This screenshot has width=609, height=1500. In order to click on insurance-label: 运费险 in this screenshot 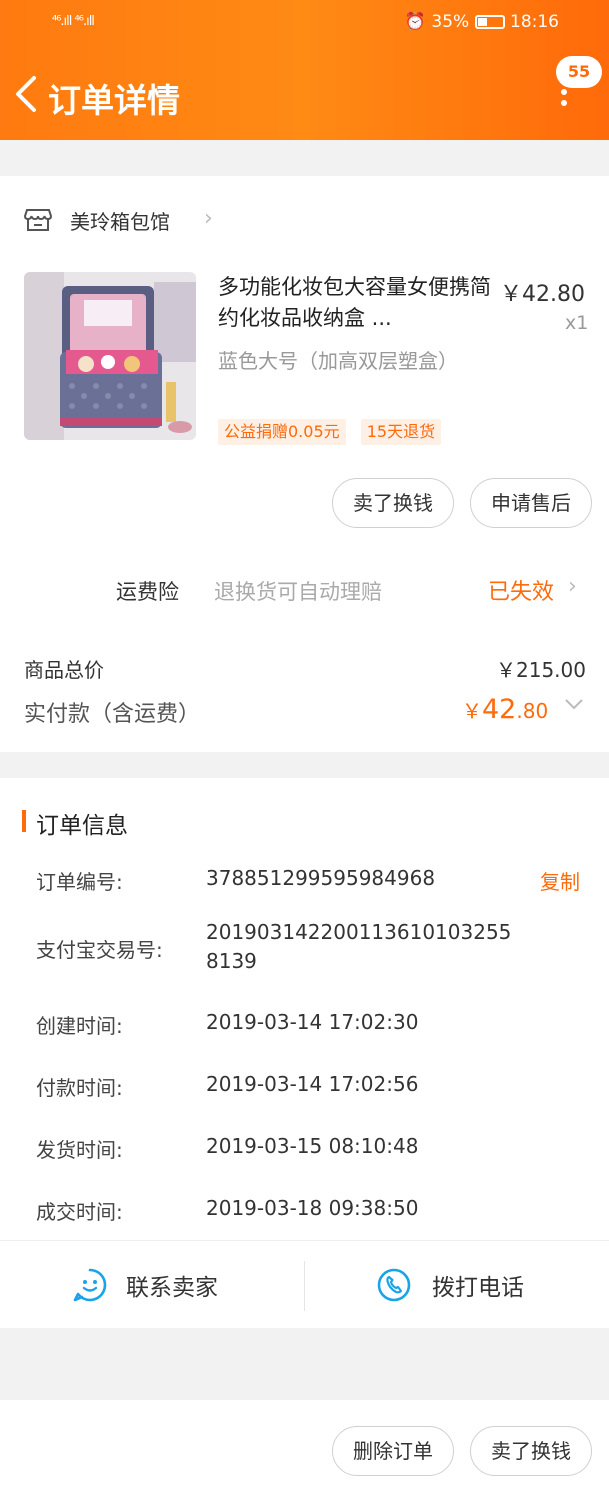, I will do `click(147, 592)`.